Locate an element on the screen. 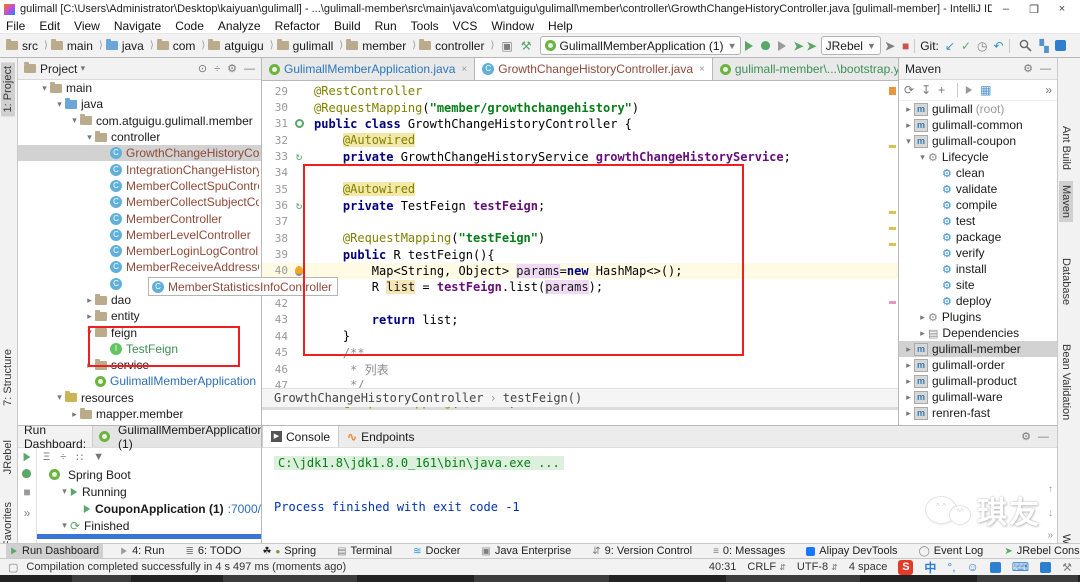  breadcrumb-class: GrowthChangeHistoryController is located at coordinates (379, 398).